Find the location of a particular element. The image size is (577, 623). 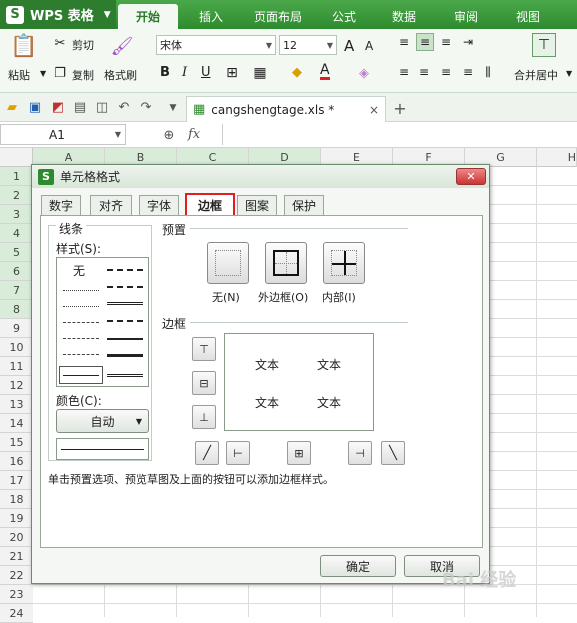

underline-button: U is located at coordinates (206, 72).